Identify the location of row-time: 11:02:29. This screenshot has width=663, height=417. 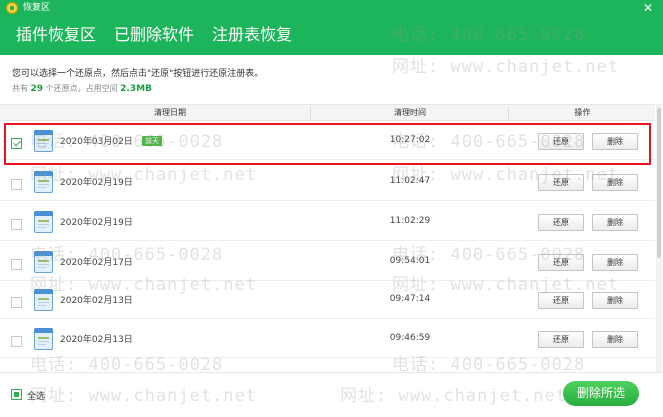
(410, 221).